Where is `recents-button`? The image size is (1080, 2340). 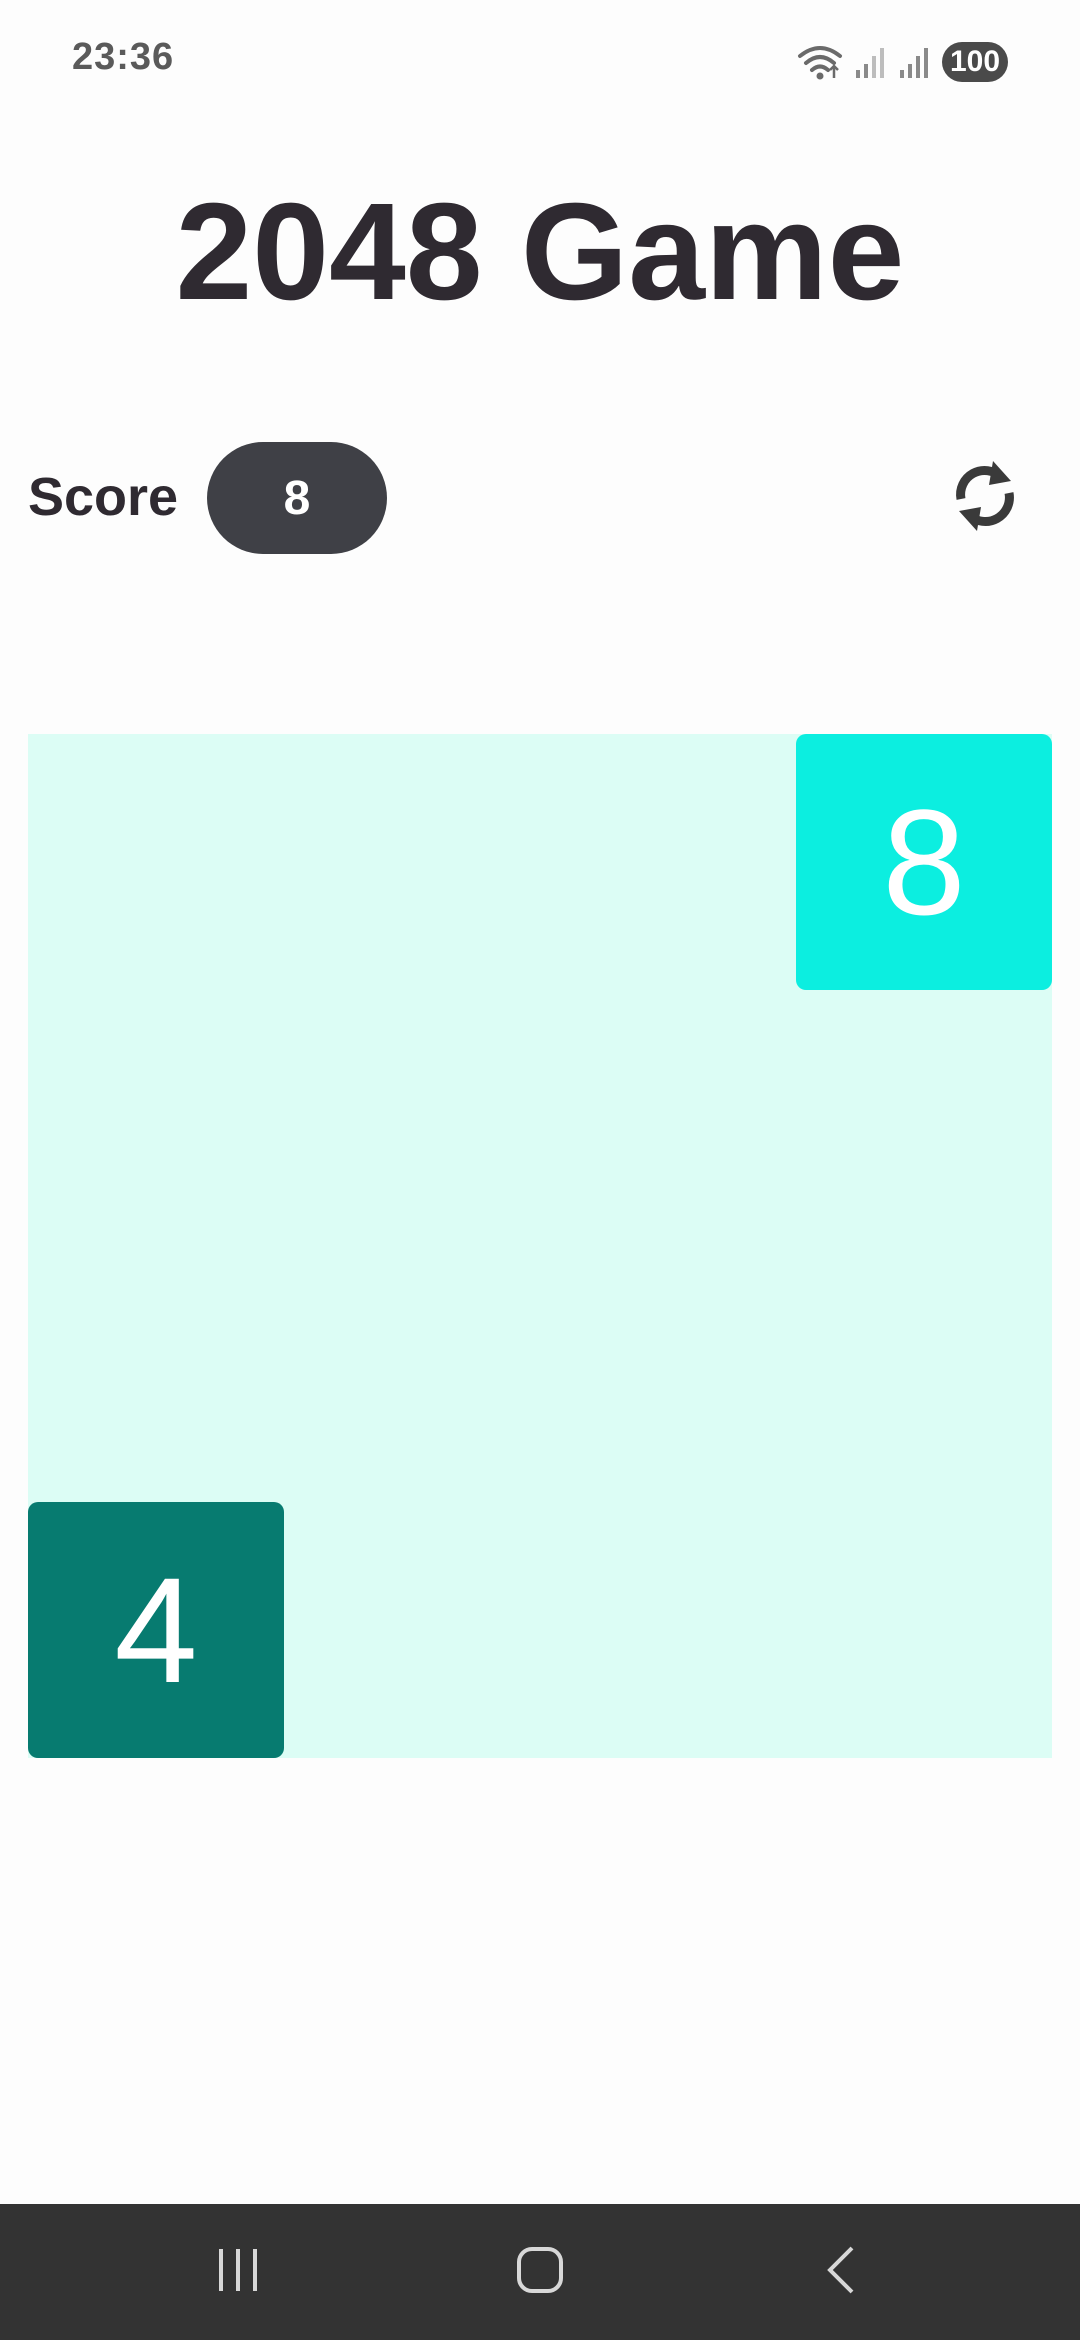 recents-button is located at coordinates (238, 2272).